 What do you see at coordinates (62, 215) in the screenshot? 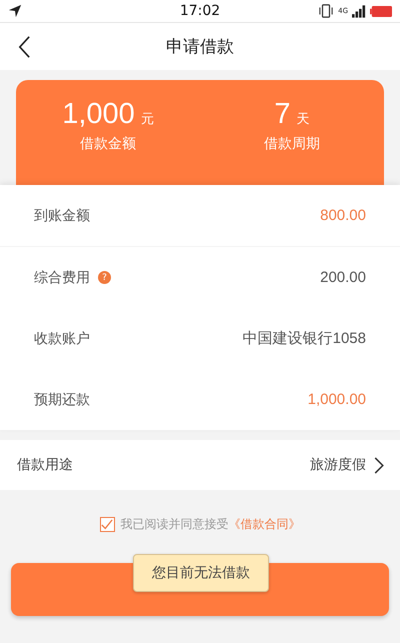
I see `detail-label: 到账金额` at bounding box center [62, 215].